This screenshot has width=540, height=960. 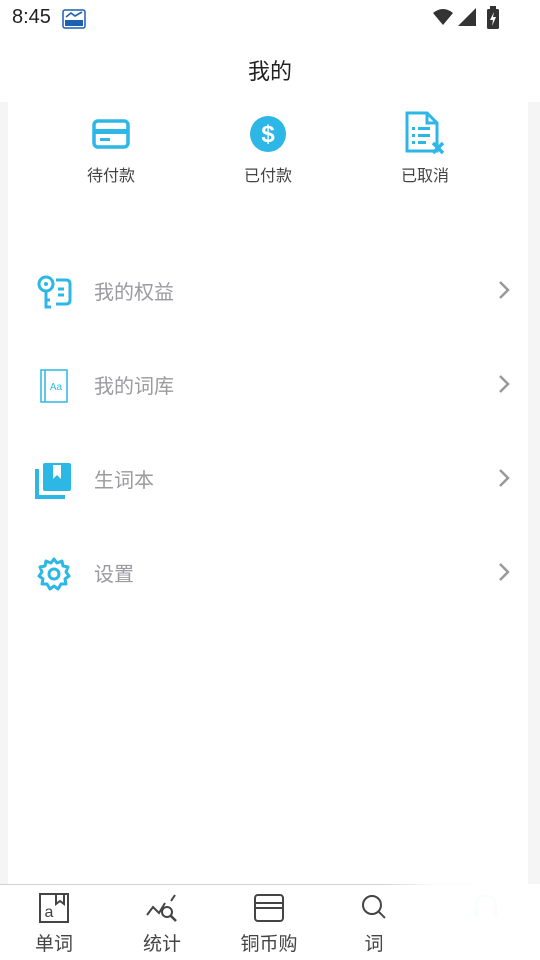 I want to click on order-paid-button: $ 已付款, so click(x=268, y=148).